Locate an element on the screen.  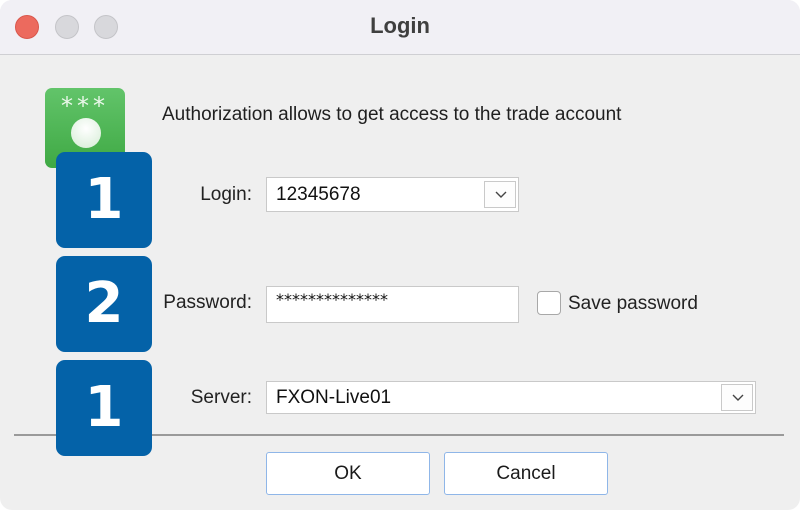
step-badge-login: 1 is located at coordinates (104, 200).